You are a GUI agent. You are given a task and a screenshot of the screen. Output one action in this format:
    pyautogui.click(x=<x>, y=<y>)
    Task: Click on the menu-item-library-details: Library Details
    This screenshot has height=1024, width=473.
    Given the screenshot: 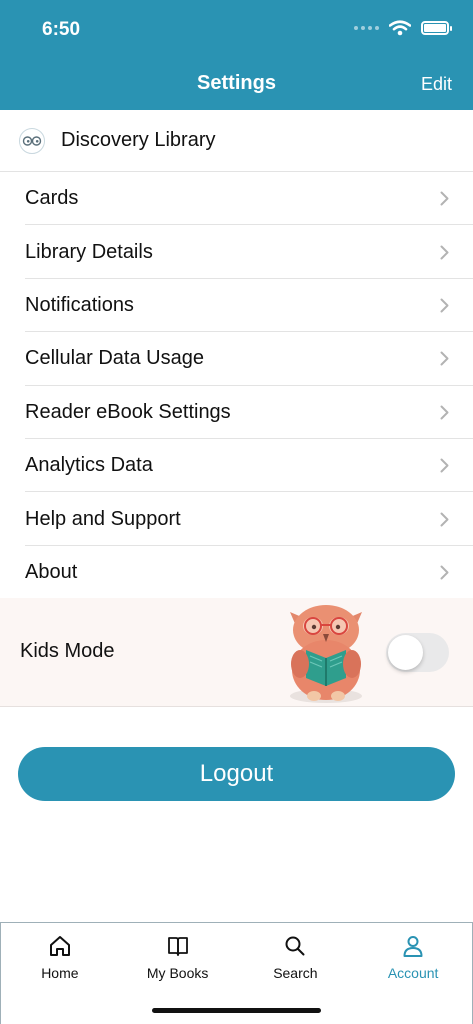 What is the action you would take?
    pyautogui.click(x=236, y=252)
    